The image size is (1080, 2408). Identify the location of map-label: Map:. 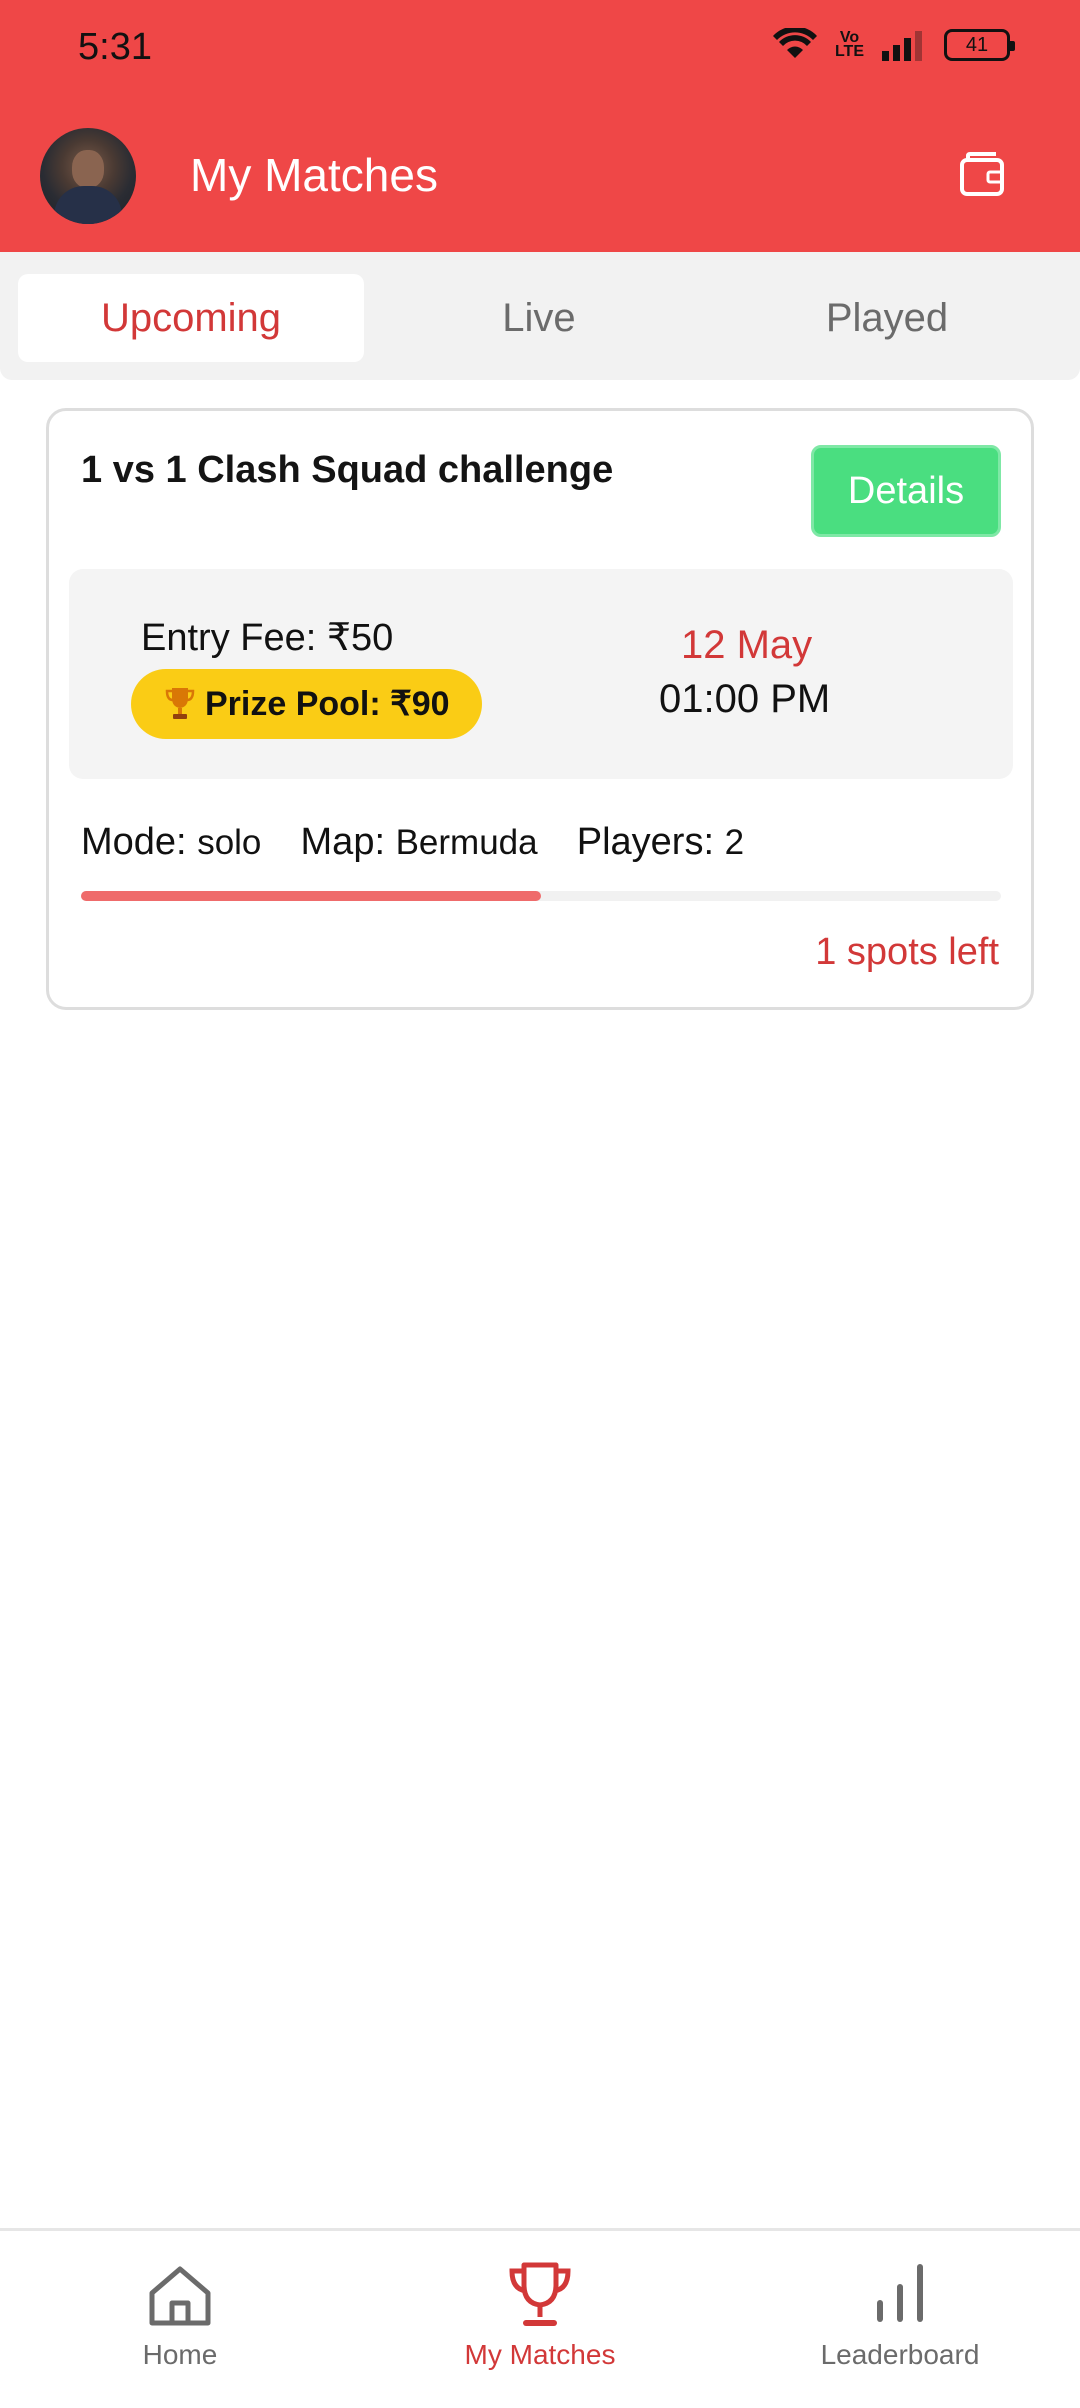
(343, 842).